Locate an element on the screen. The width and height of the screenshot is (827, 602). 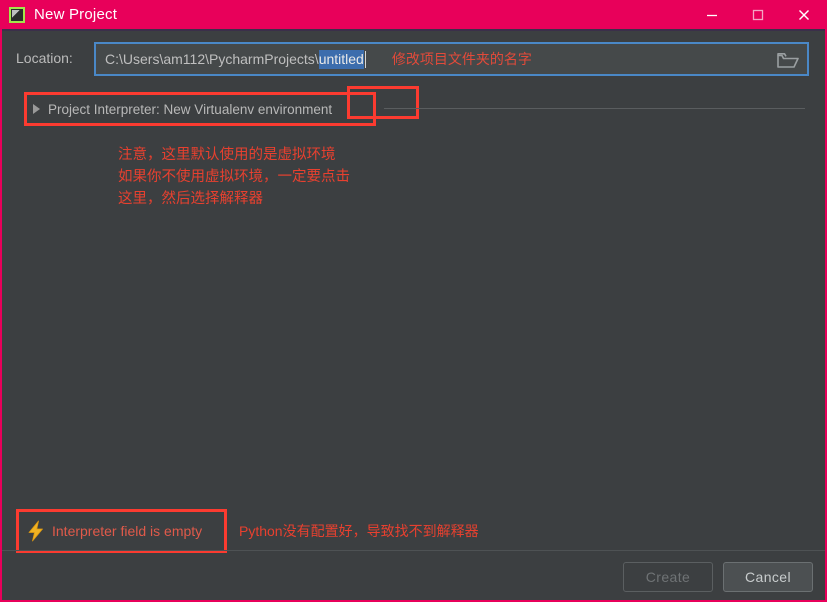
location-annotation: 修改项目文件夹的名字 is located at coordinates (461, 59).